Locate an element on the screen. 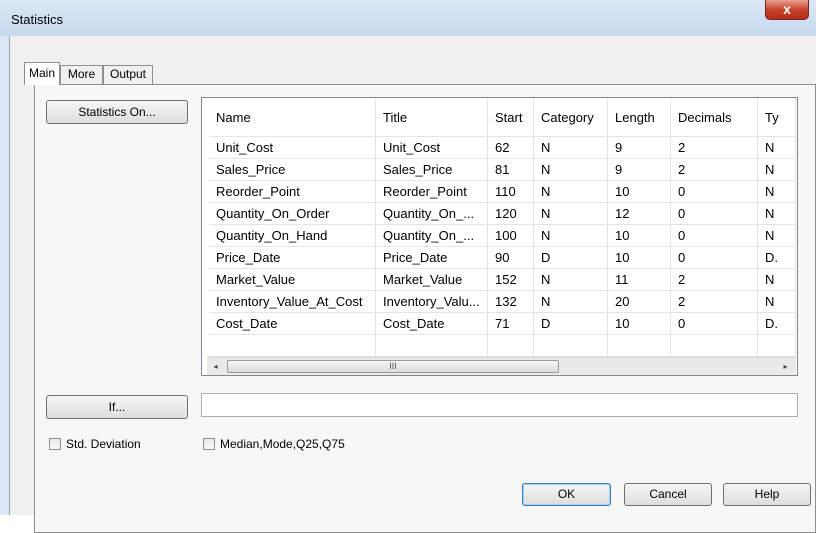 Image resolution: width=816 pixels, height=533 pixels. if-condition-field is located at coordinates (499, 405).